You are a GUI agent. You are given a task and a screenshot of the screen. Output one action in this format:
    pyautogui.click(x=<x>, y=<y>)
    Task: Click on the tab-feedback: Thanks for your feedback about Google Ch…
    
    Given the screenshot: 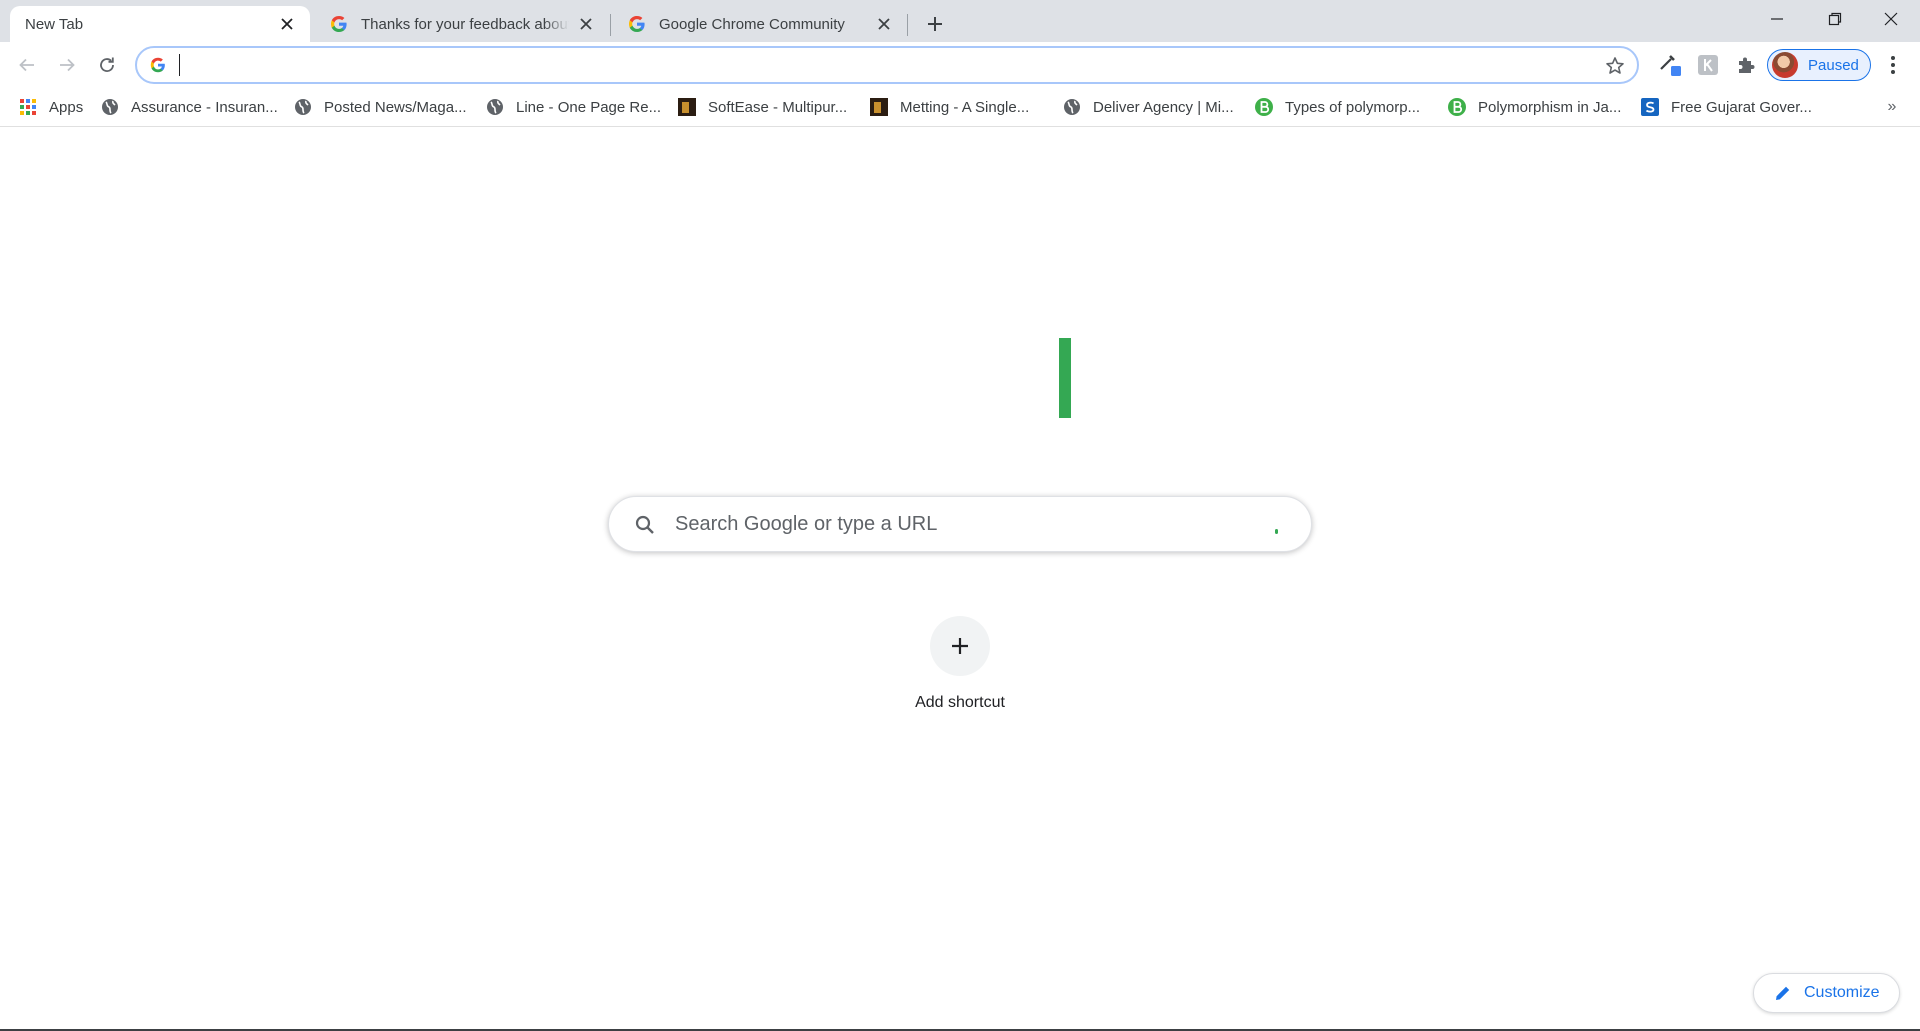 What is the action you would take?
    pyautogui.click(x=461, y=24)
    